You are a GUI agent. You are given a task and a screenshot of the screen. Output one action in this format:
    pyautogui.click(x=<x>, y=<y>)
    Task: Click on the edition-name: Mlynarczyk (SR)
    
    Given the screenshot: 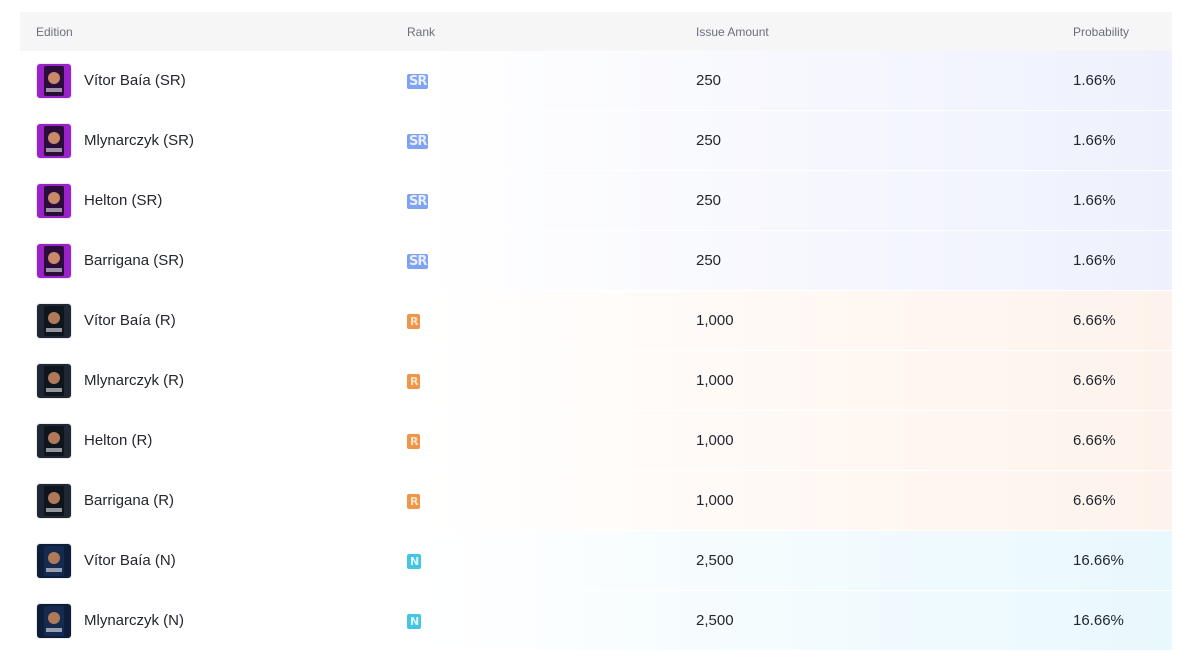 What is the action you would take?
    pyautogui.click(x=139, y=140)
    